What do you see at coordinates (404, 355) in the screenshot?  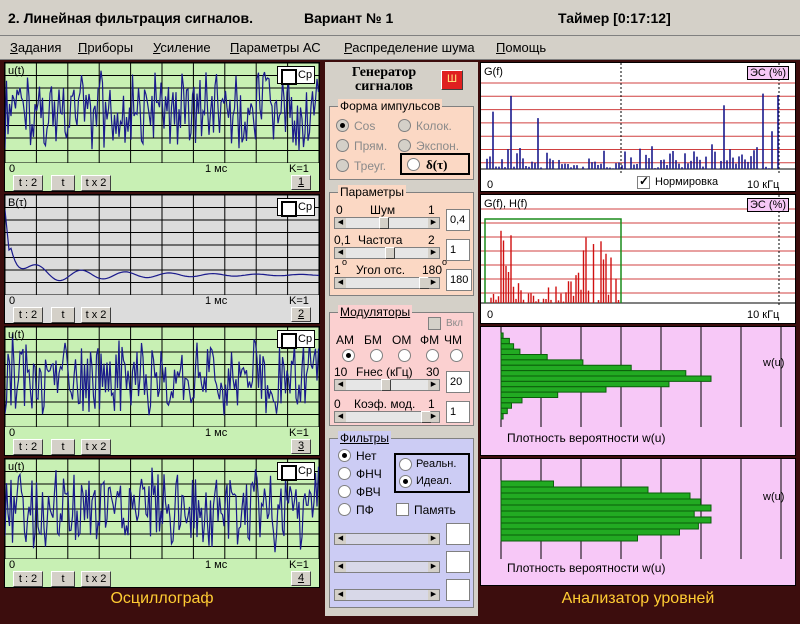 I see `mod-om-radio` at bounding box center [404, 355].